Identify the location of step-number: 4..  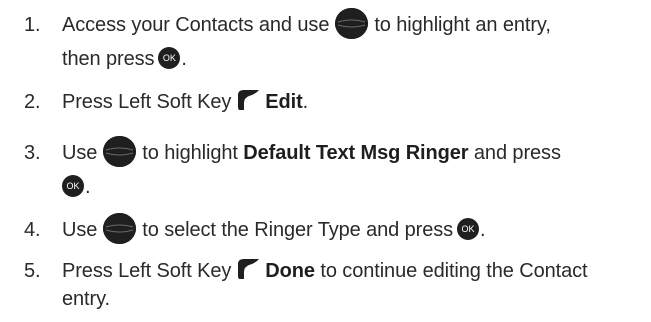
(32, 230).